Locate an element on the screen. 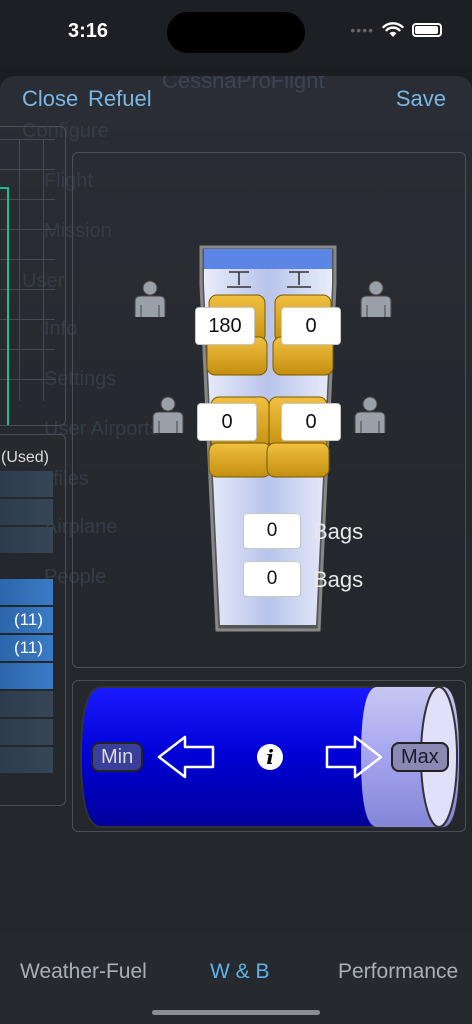 This screenshot has width=472, height=1024. info-icon: i is located at coordinates (270, 757).